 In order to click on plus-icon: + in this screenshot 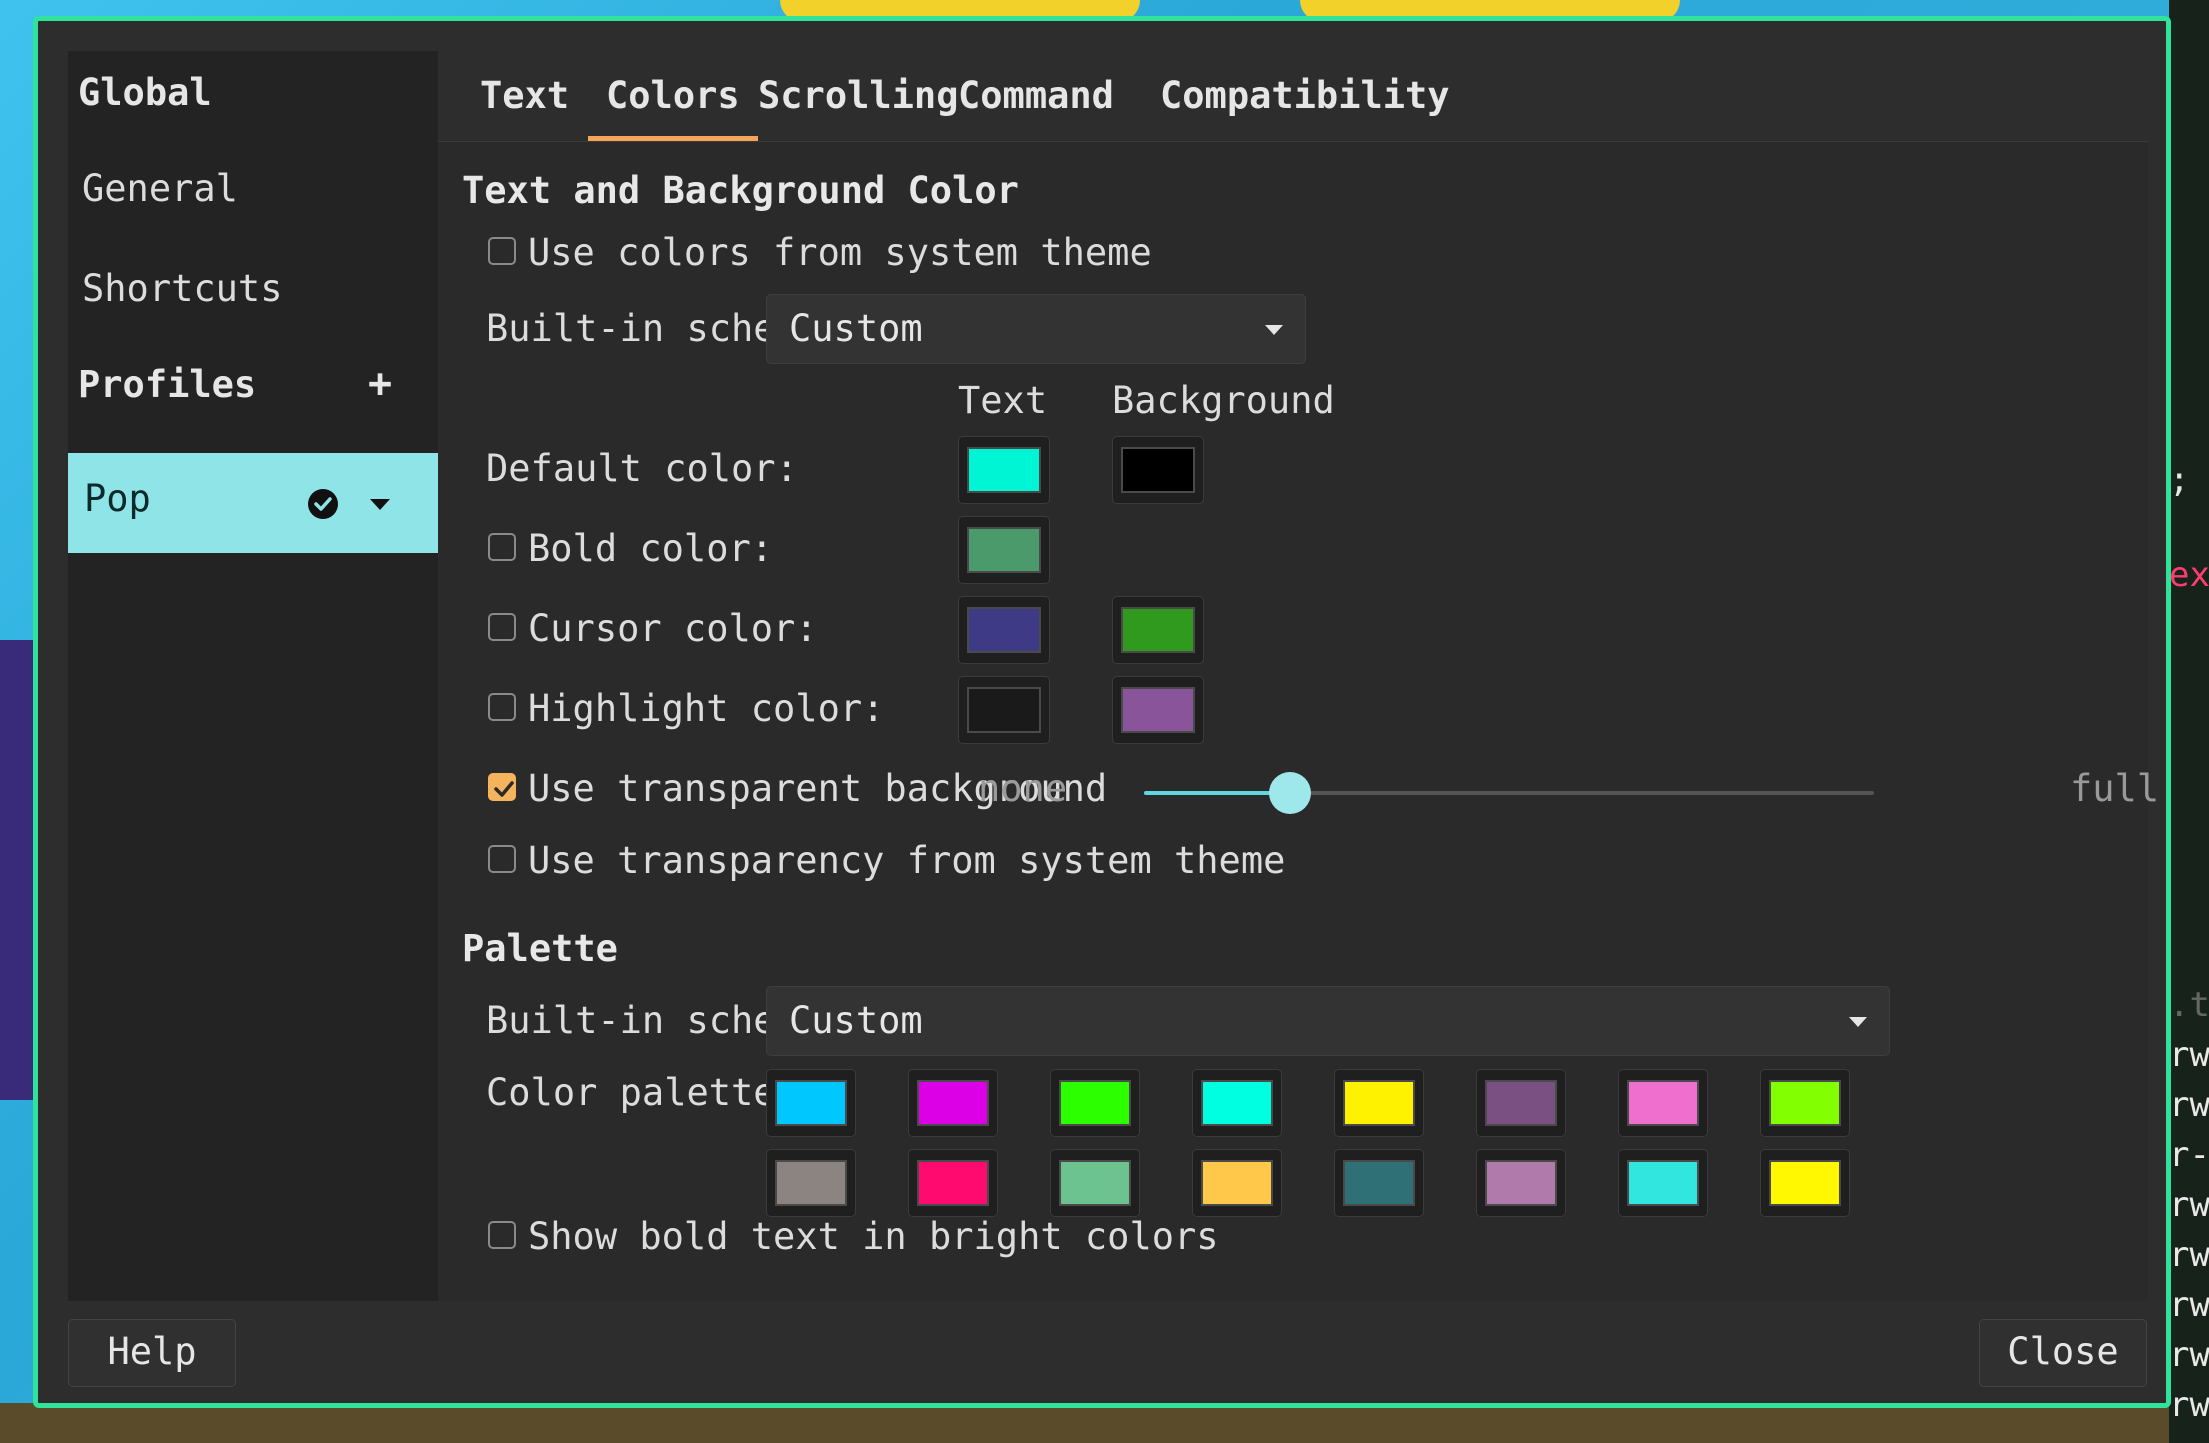, I will do `click(380, 384)`.